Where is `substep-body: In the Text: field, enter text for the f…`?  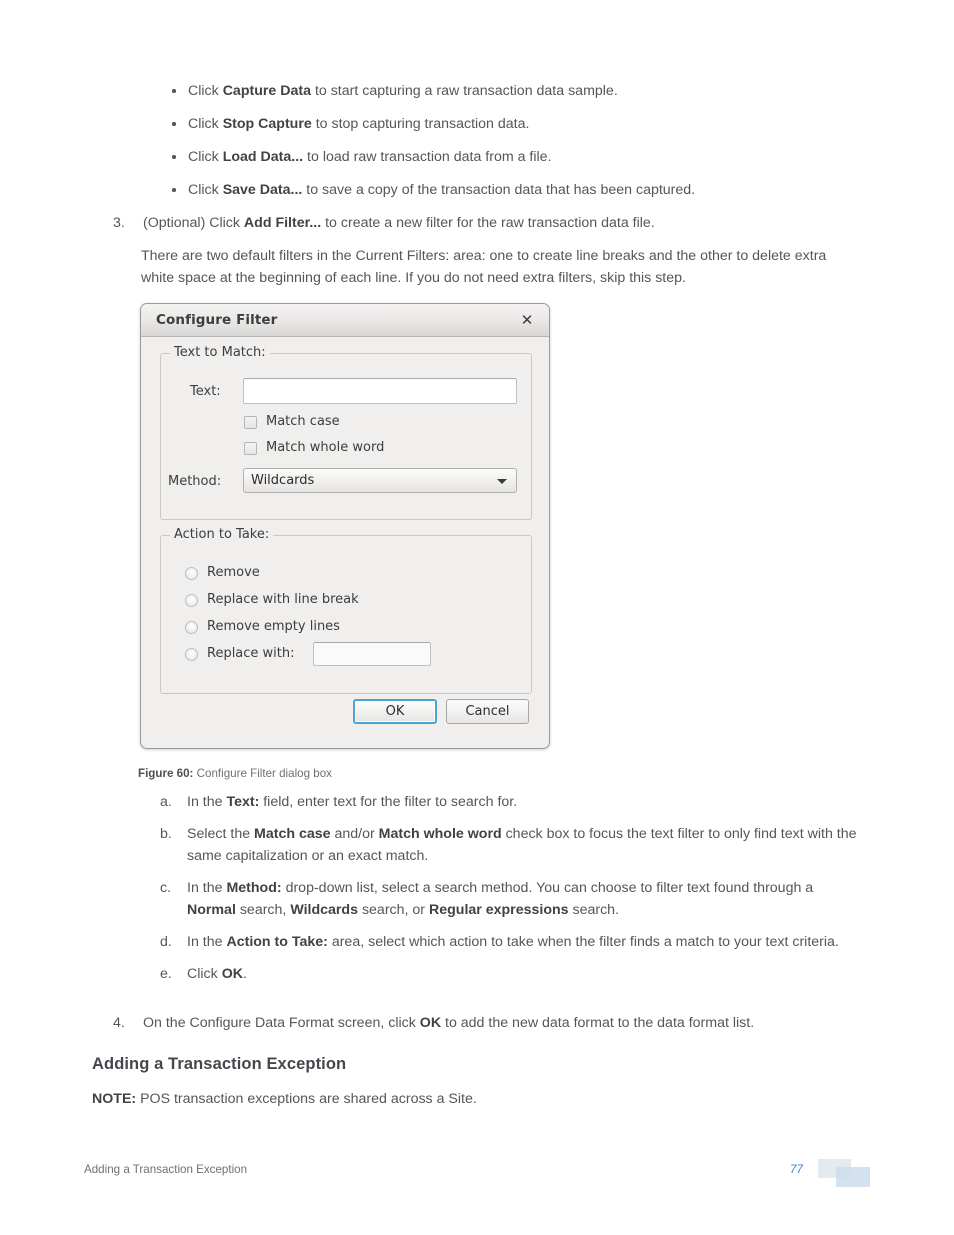
substep-body: In the Text: field, enter text for the f… is located at coordinates (523, 802).